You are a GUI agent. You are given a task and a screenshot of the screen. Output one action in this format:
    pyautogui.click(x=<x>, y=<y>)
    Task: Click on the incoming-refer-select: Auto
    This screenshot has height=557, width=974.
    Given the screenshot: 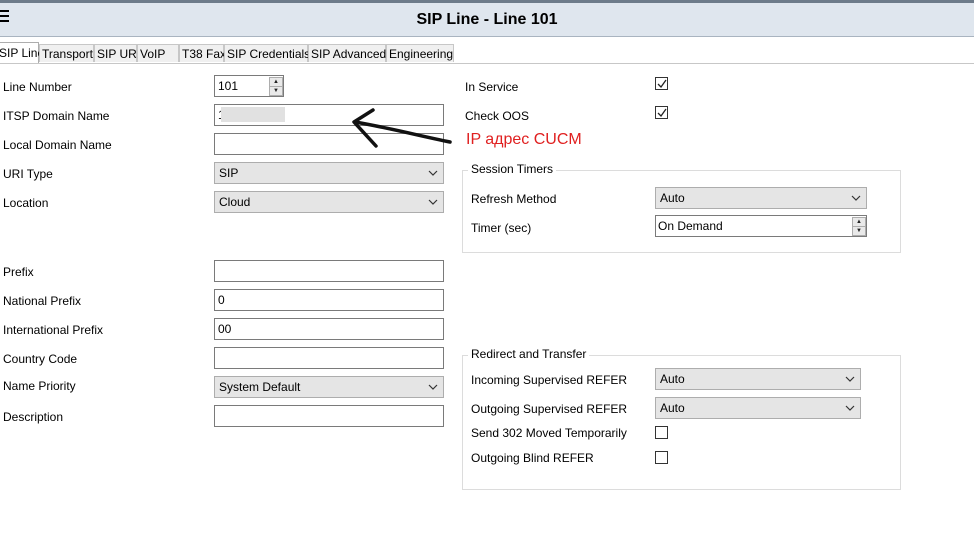 What is the action you would take?
    pyautogui.click(x=758, y=379)
    